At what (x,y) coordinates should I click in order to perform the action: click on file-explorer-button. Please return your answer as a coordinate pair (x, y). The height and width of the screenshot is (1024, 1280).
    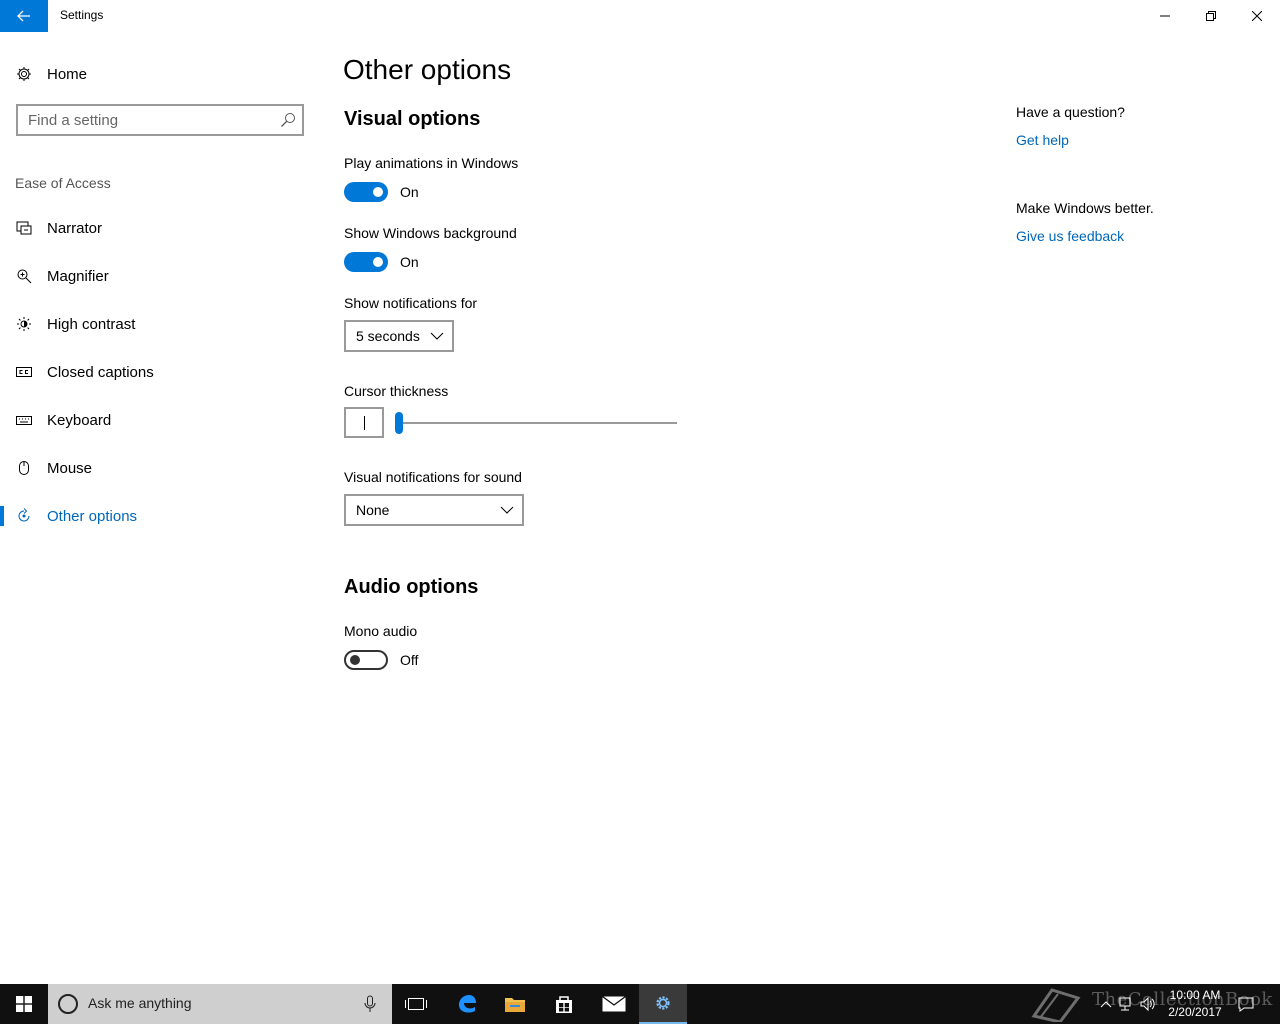
    Looking at the image, I should click on (515, 1004).